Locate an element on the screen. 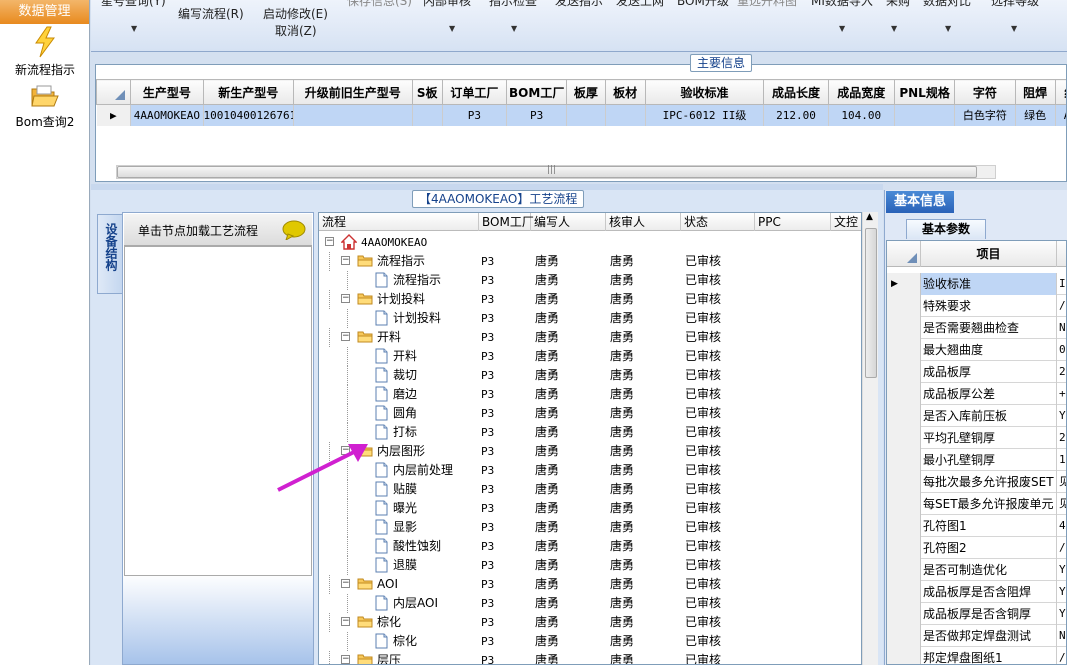 The height and width of the screenshot is (665, 1067). param-row: 成品板厚2. is located at coordinates (976, 372).